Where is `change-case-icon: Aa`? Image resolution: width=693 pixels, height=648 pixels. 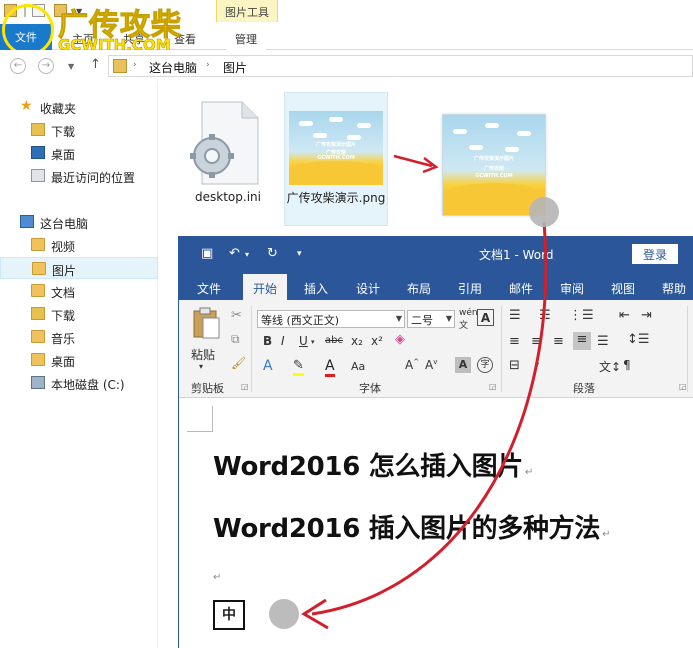 change-case-icon: Aa is located at coordinates (358, 366).